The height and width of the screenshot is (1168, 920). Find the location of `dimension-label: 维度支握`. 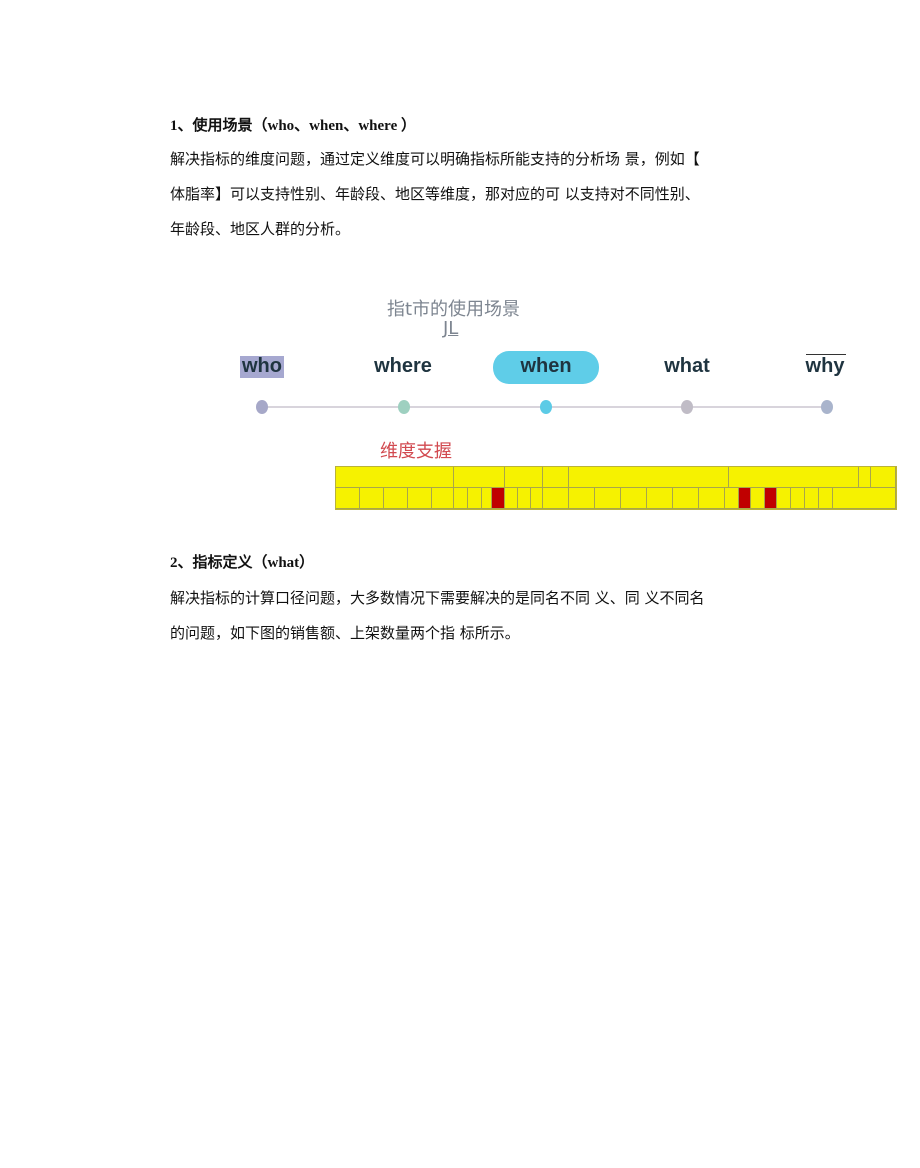

dimension-label: 维度支握 is located at coordinates (416, 451).